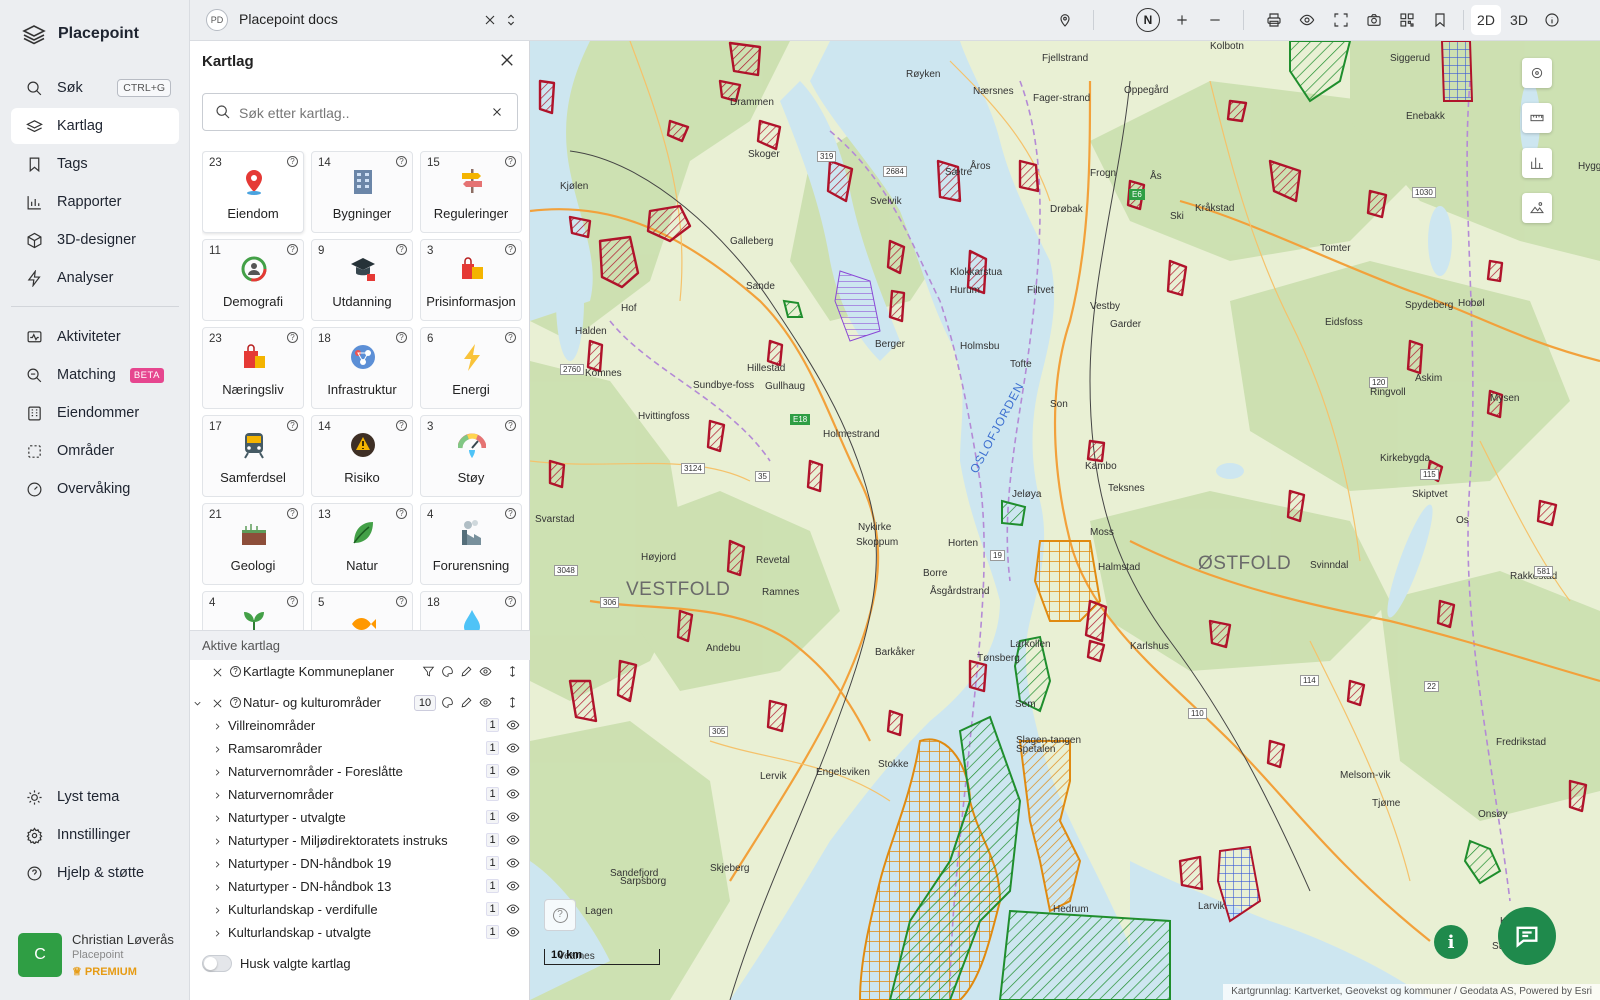 The image size is (1600, 1000). What do you see at coordinates (95, 337) in the screenshot?
I see `nav-item-aktiviteter: Aktiviteter` at bounding box center [95, 337].